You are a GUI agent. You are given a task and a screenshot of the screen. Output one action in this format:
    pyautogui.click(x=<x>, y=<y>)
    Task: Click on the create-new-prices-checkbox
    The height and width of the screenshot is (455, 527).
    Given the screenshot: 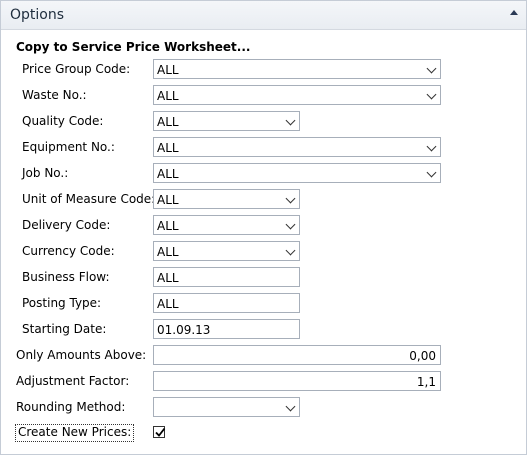 What is the action you would take?
    pyautogui.click(x=159, y=432)
    